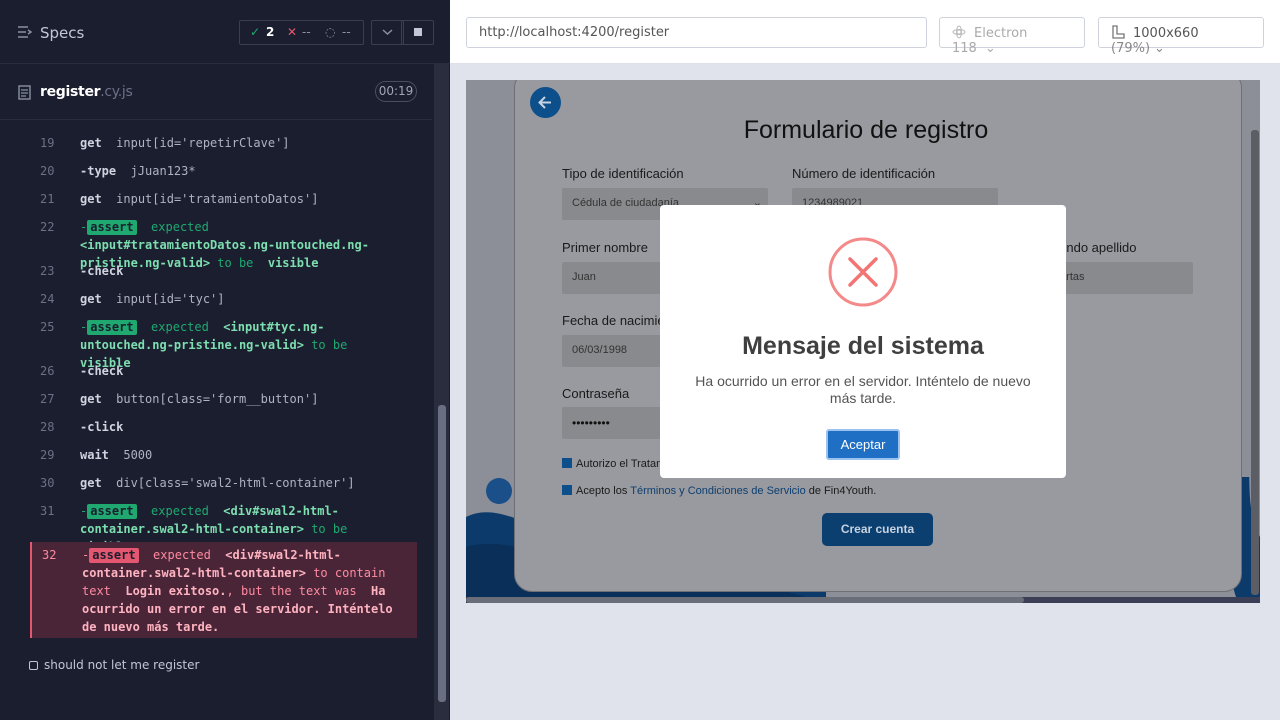 This screenshot has width=1280, height=720. I want to click on pending-icon: ◌, so click(330, 32).